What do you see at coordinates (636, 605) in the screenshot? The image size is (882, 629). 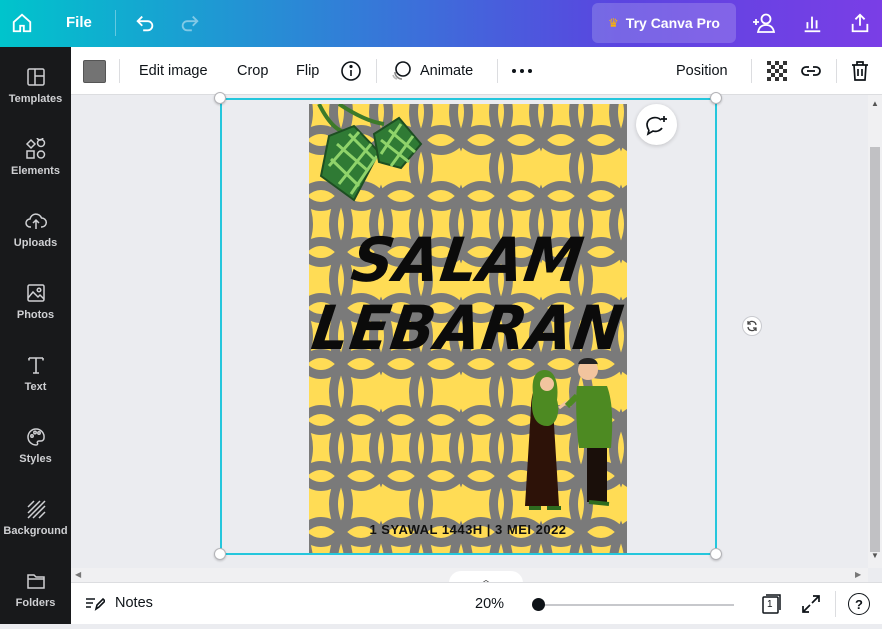 I see `zoom-slider-track` at bounding box center [636, 605].